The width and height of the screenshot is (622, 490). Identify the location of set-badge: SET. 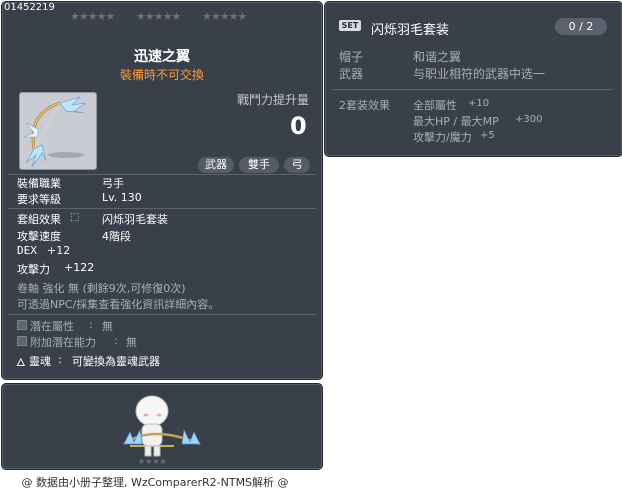
(350, 25).